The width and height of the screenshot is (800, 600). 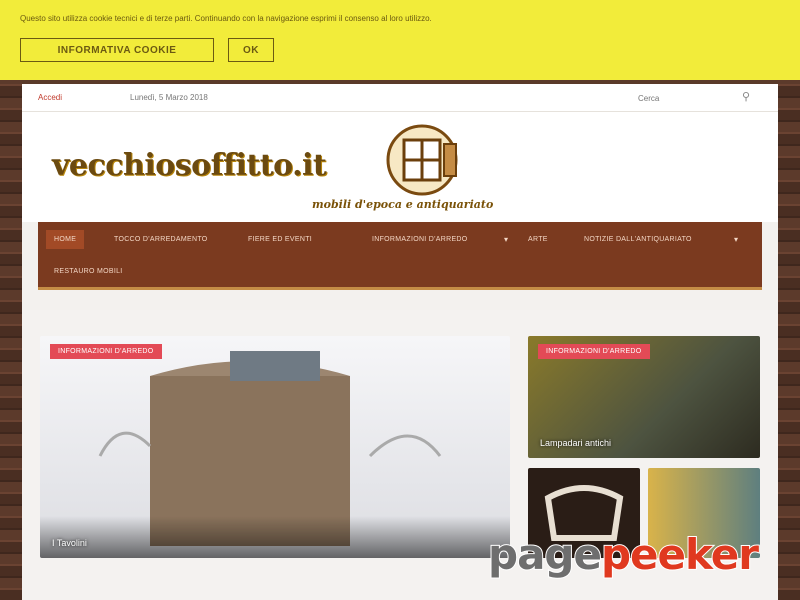 I want to click on article-title: Lampadari antichi, so click(x=575, y=443).